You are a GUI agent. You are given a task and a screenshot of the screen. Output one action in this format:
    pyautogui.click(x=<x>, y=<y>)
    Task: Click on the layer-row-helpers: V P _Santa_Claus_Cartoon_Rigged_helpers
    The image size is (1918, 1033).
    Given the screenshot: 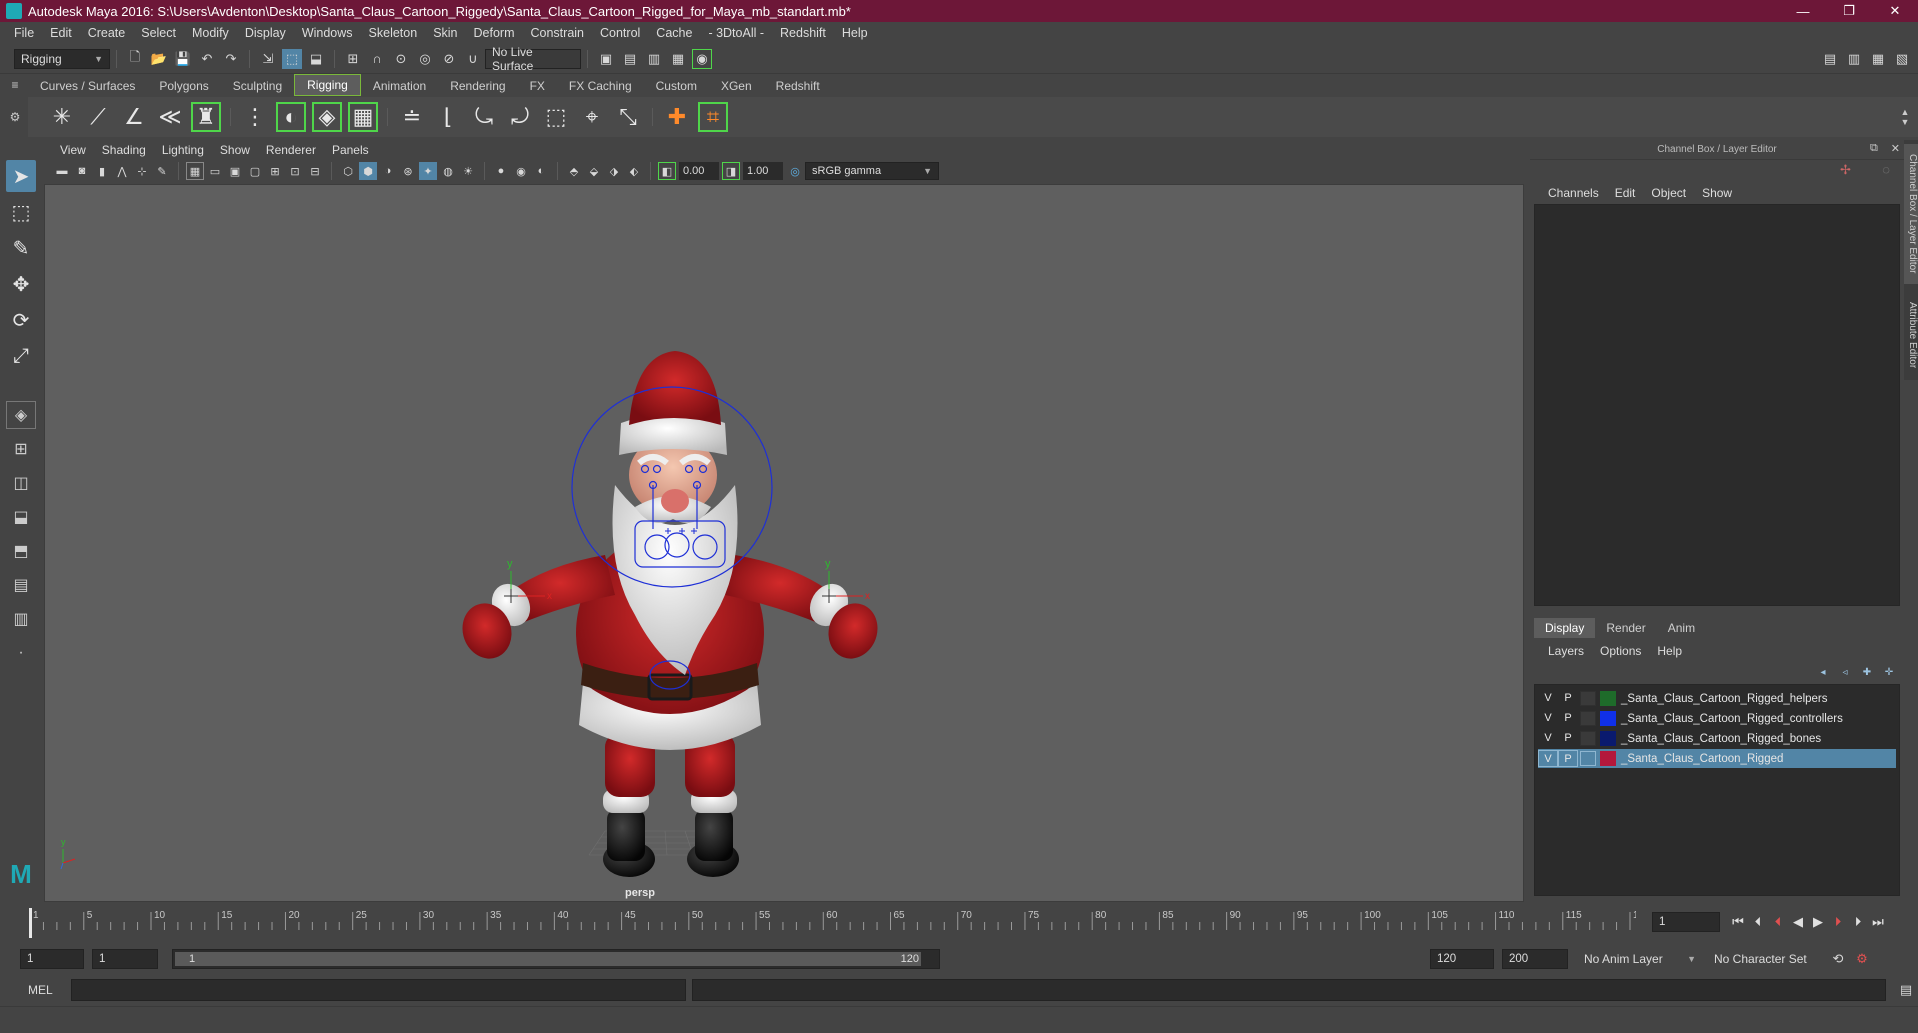 What is the action you would take?
    pyautogui.click(x=1717, y=698)
    